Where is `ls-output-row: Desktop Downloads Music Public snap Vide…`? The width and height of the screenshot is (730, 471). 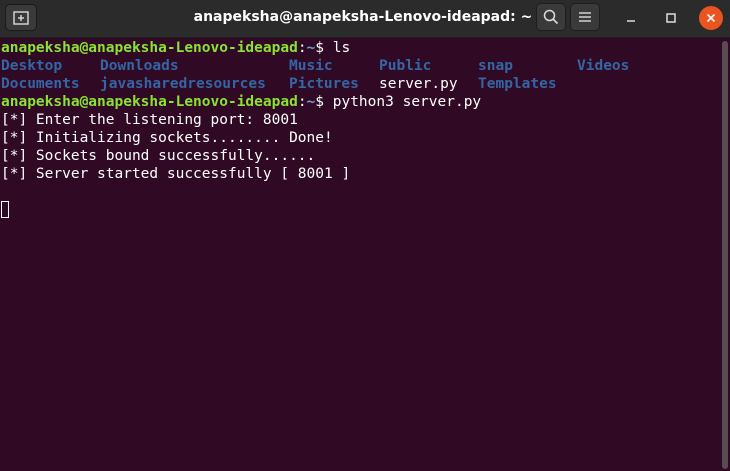
ls-output-row: Desktop Downloads Music Public snap Vide… is located at coordinates (351, 66).